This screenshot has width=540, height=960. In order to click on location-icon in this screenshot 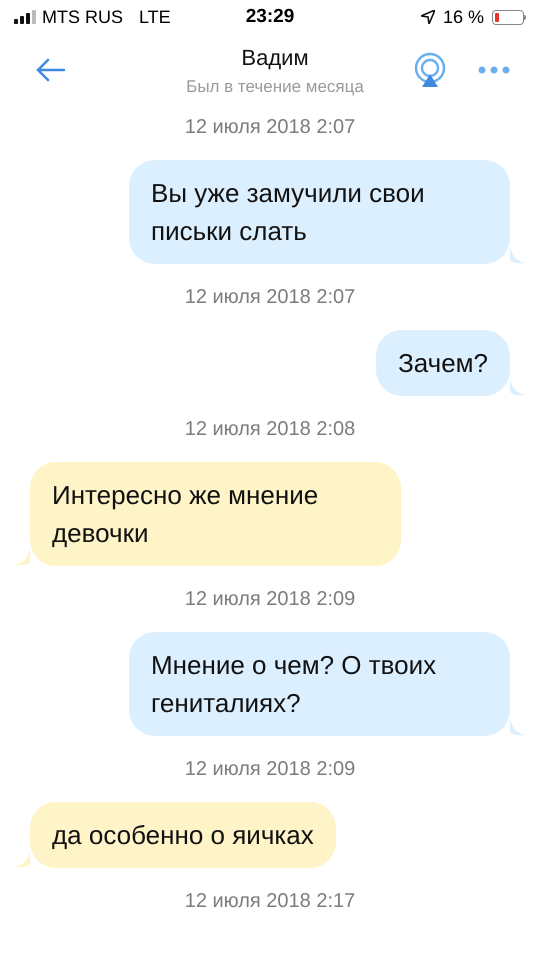, I will do `click(427, 17)`.